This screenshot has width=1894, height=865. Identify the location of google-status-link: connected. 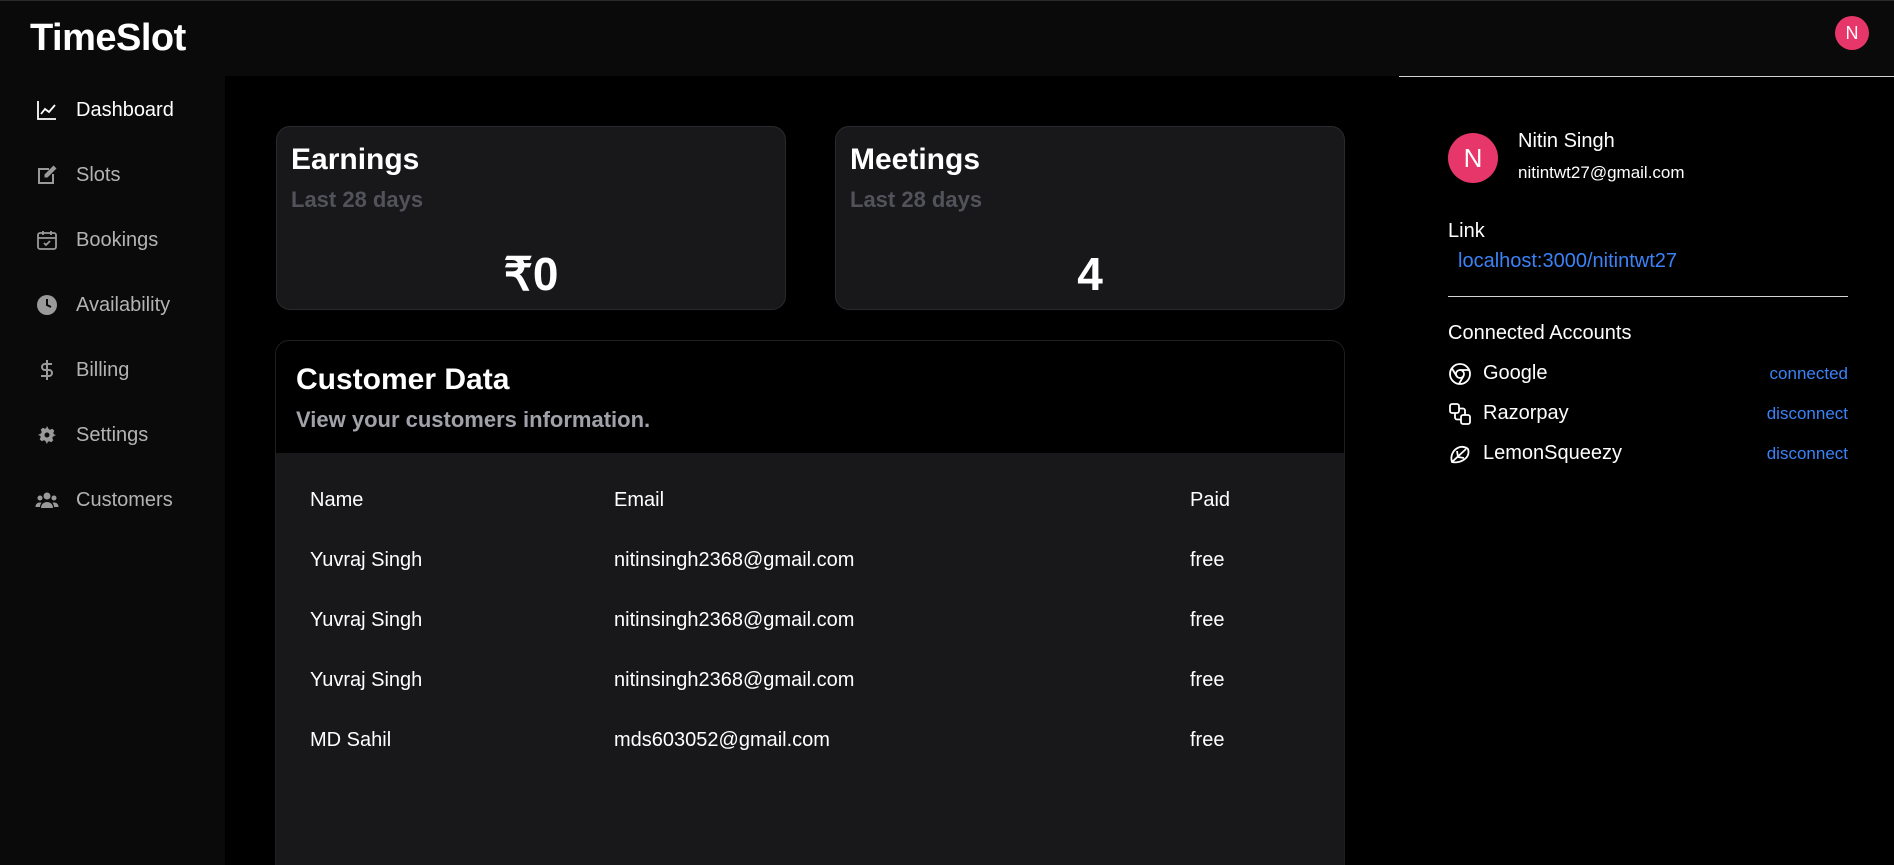
(1809, 374).